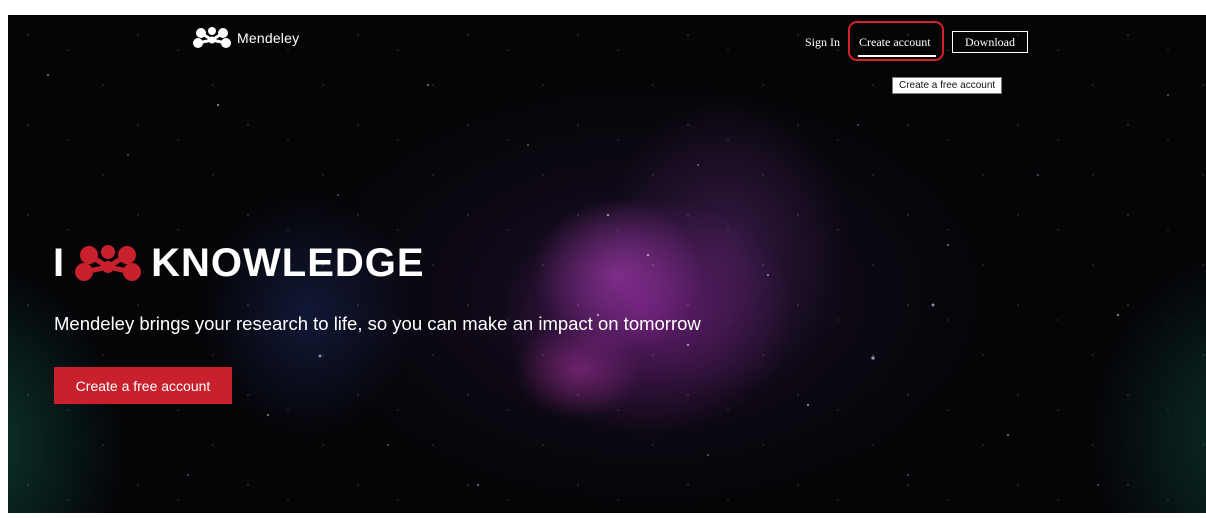  Describe the element at coordinates (947, 85) in the screenshot. I see `create-account-tooltip: Create a free account` at that location.